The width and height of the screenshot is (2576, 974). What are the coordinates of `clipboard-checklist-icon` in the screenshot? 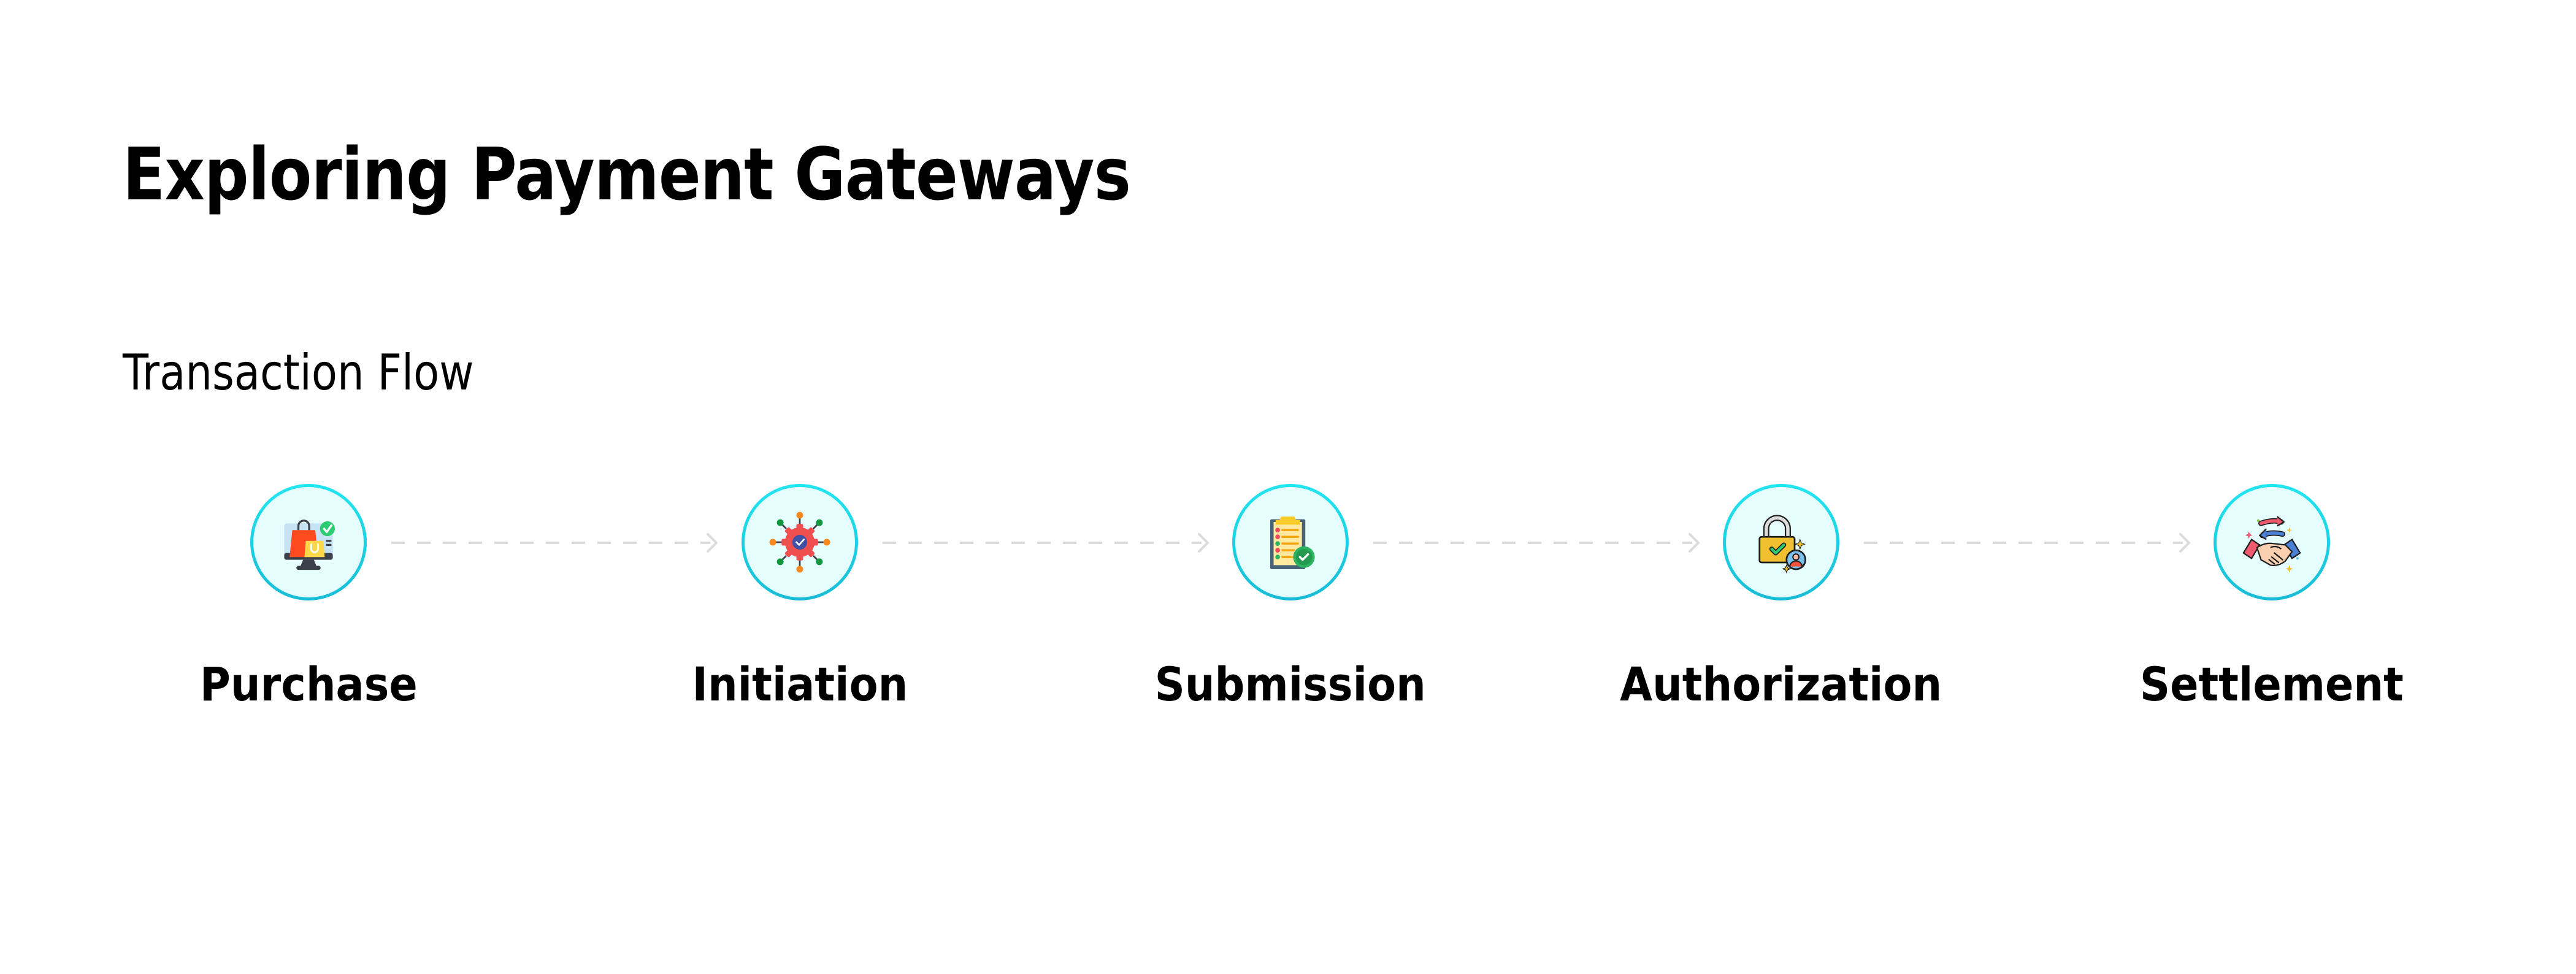 It's located at (1292, 542).